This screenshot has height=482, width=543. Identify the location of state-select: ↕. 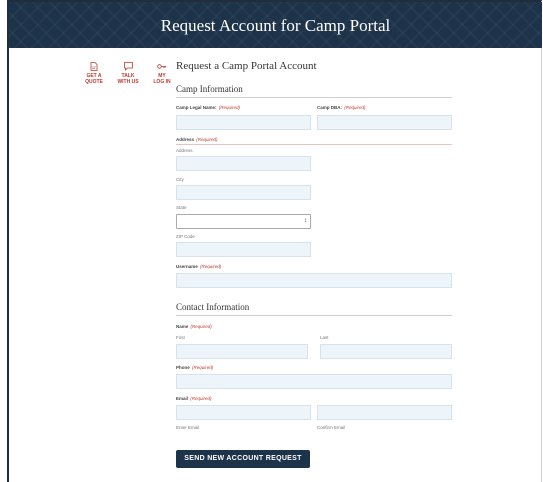
(243, 221).